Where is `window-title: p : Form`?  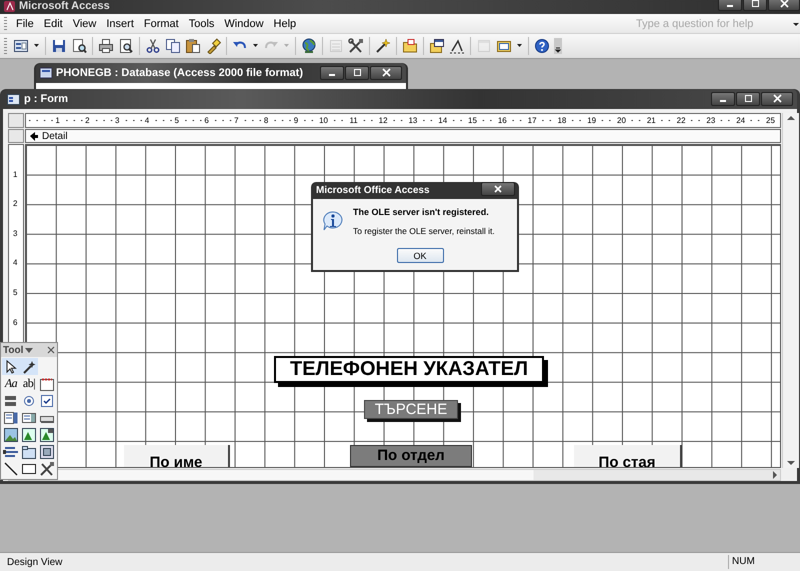 window-title: p : Form is located at coordinates (46, 99).